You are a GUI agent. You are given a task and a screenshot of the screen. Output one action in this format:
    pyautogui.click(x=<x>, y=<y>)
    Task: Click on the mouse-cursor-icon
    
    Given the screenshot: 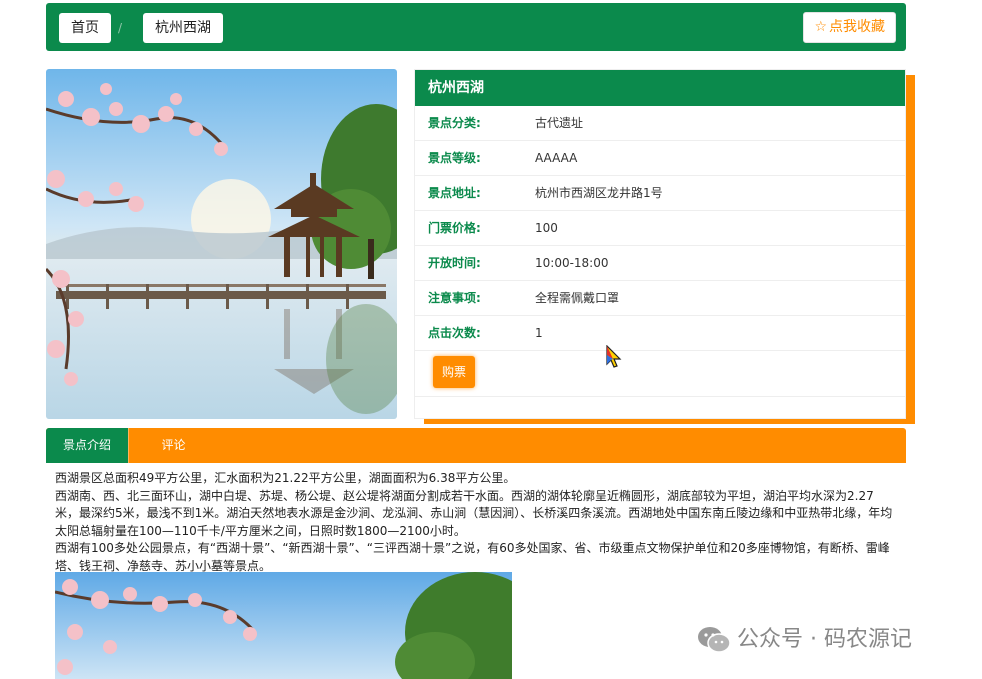 What is the action you would take?
    pyautogui.click(x=615, y=356)
    